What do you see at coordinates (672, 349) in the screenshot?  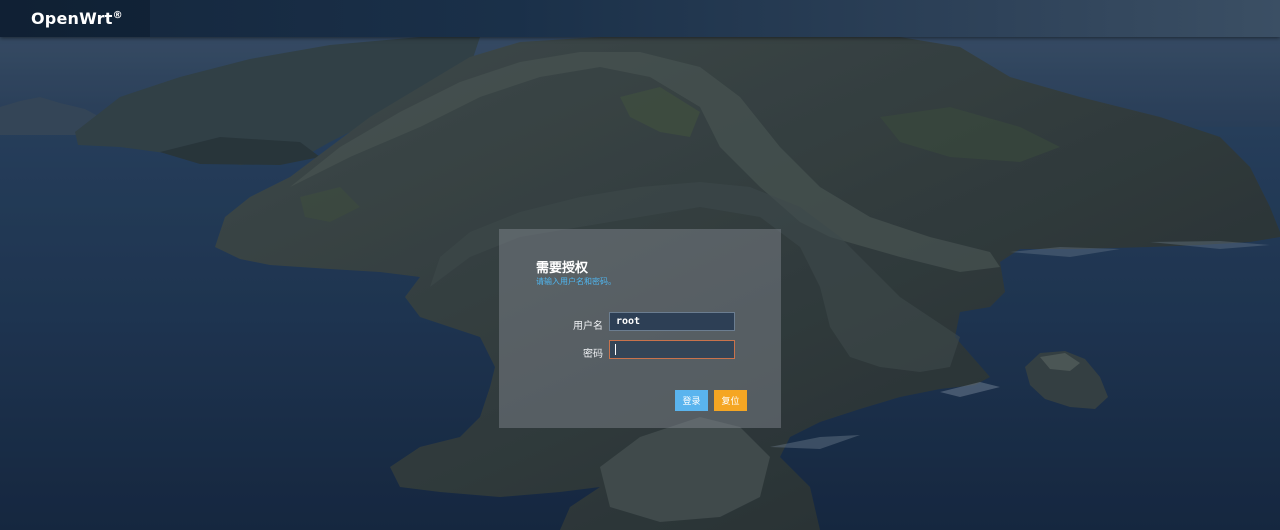 I see `password-field` at bounding box center [672, 349].